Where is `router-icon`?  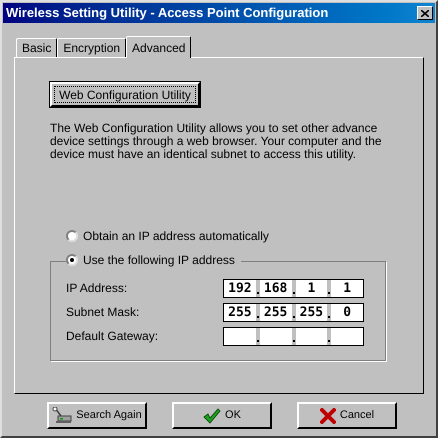 router-icon is located at coordinates (62, 415).